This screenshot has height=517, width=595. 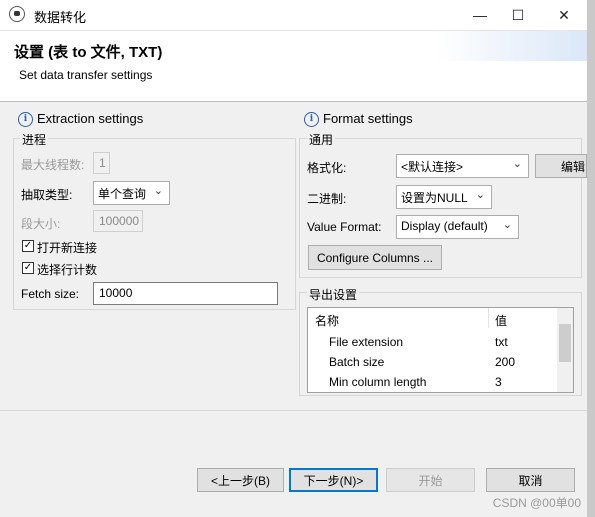 I want to click on process-group-label: 进程, so click(x=34, y=139).